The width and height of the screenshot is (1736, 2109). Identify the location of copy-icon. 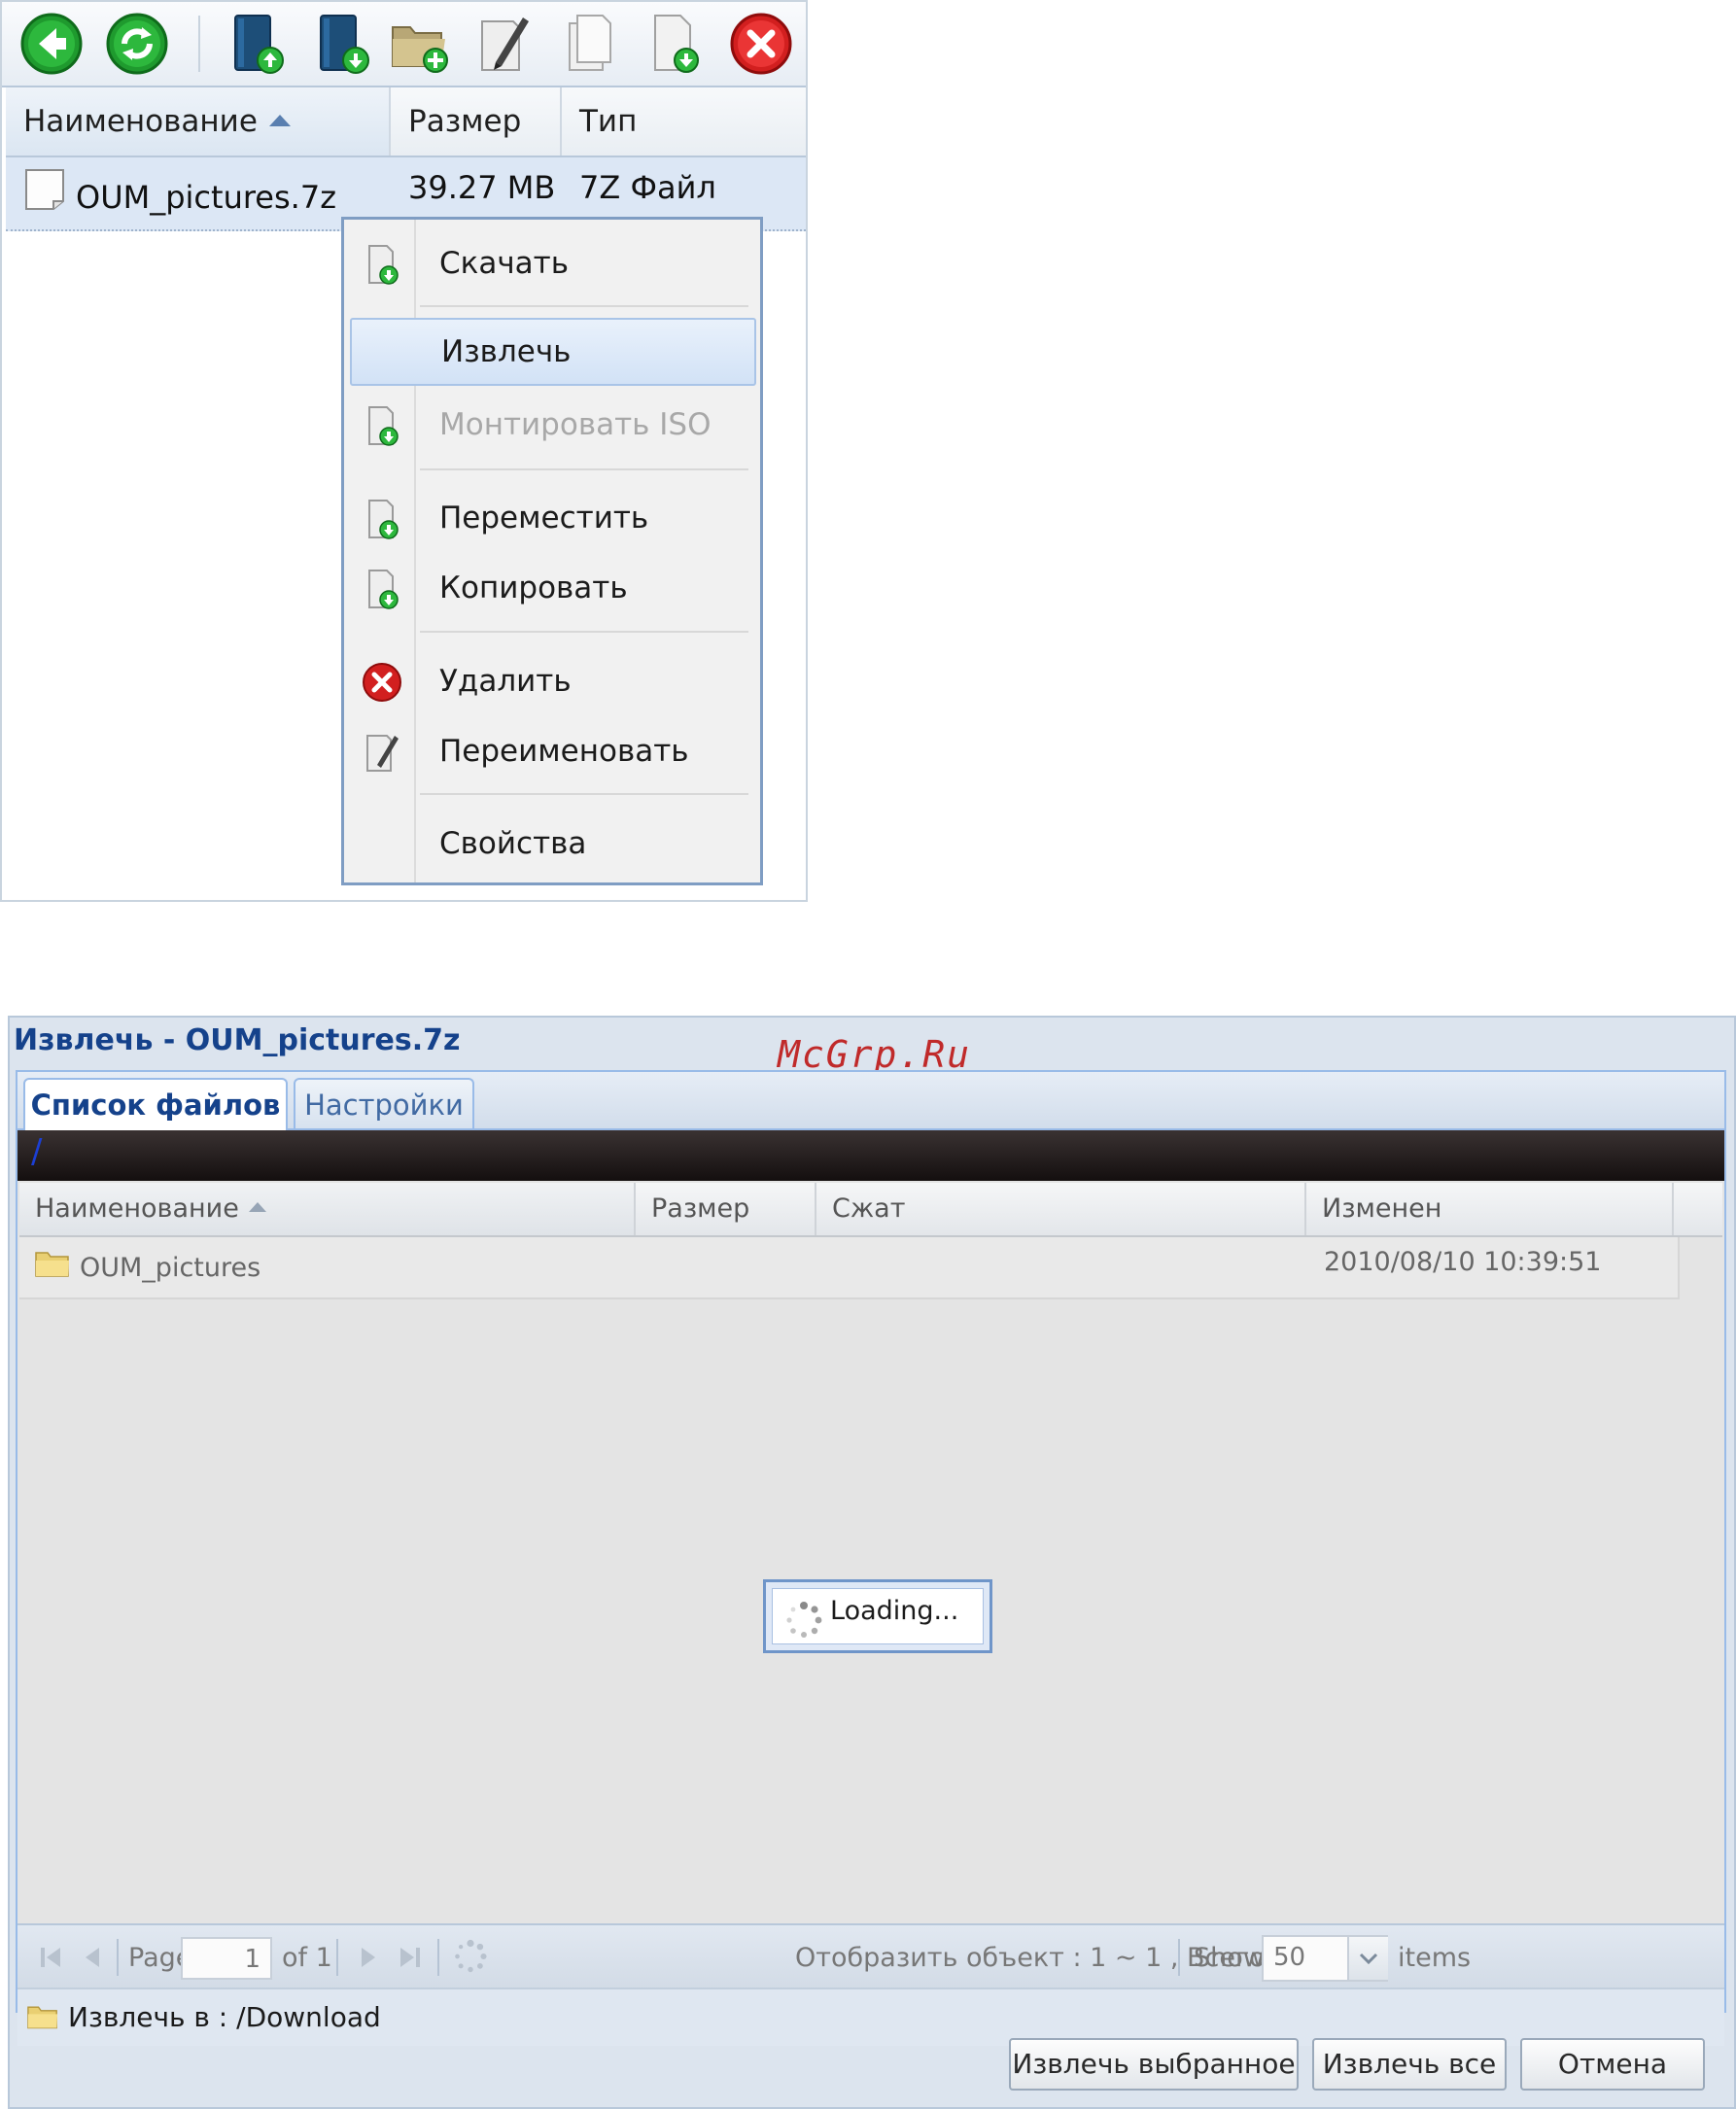
(592, 44).